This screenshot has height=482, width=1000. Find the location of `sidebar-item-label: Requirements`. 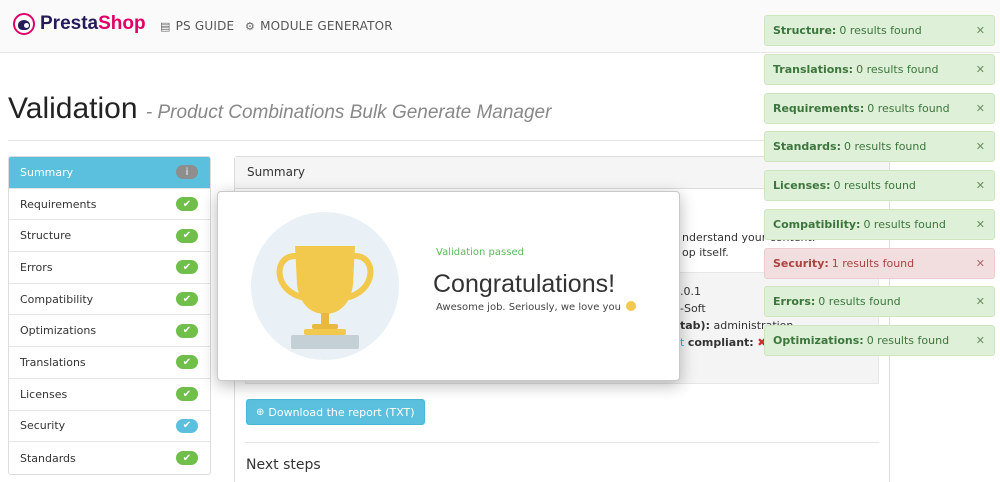

sidebar-item-label: Requirements is located at coordinates (58, 204).